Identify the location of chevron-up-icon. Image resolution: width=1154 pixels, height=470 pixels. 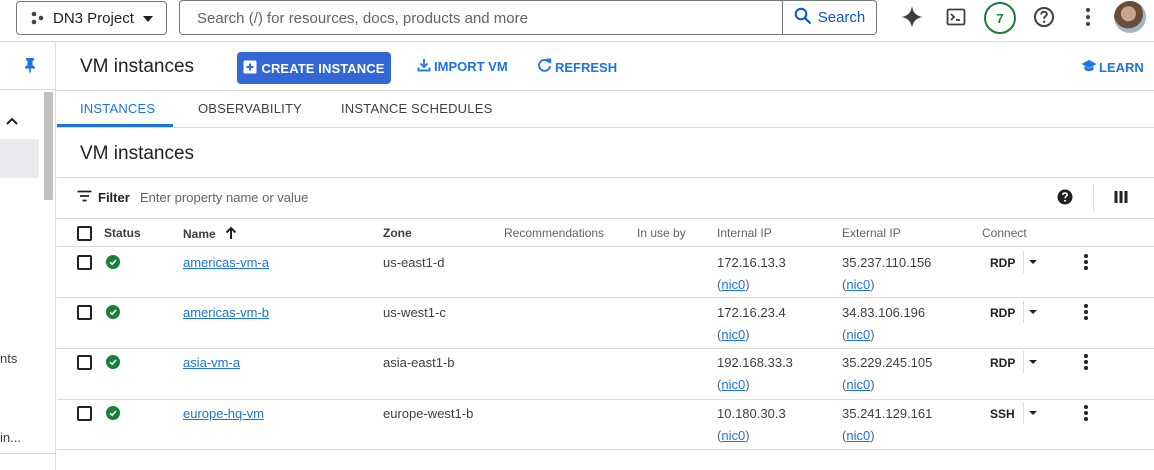
(12, 123).